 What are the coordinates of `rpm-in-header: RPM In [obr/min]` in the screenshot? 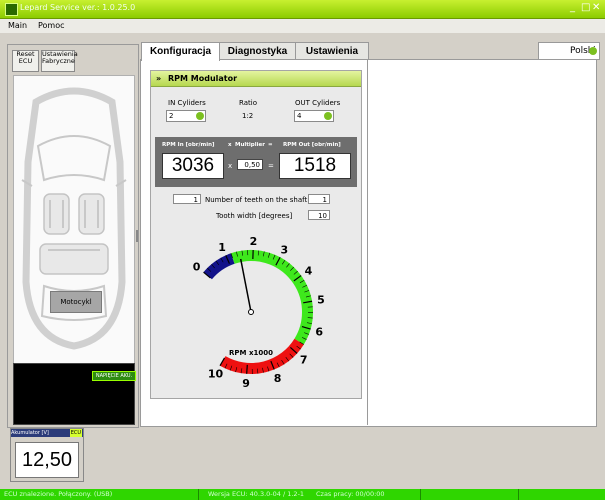 It's located at (188, 145).